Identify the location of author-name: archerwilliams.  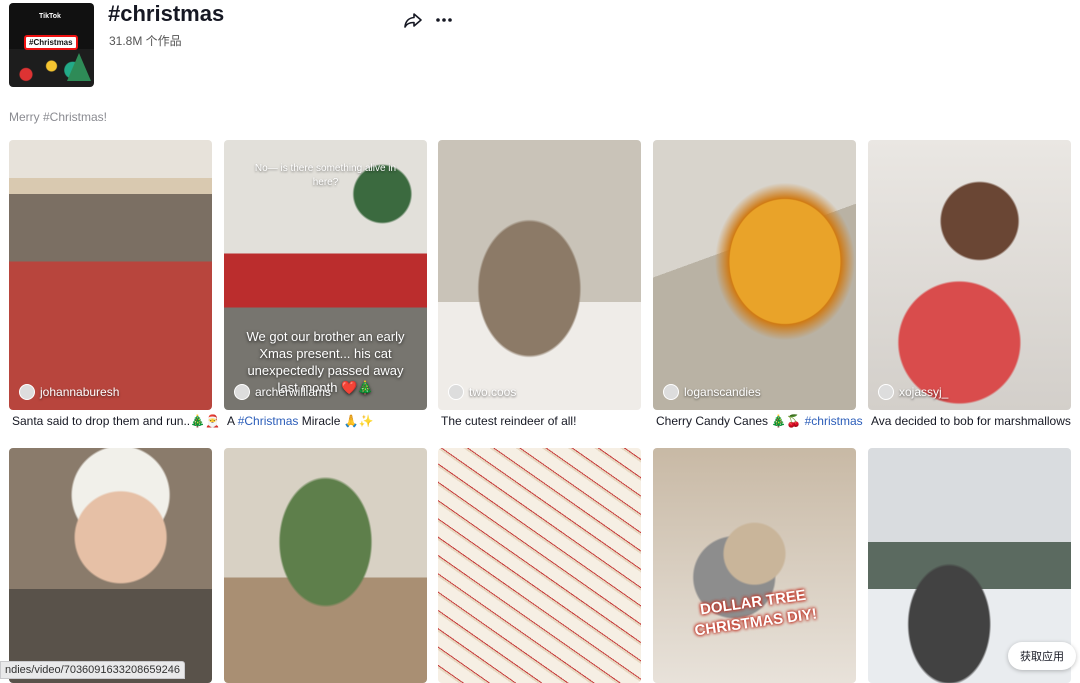
(293, 392).